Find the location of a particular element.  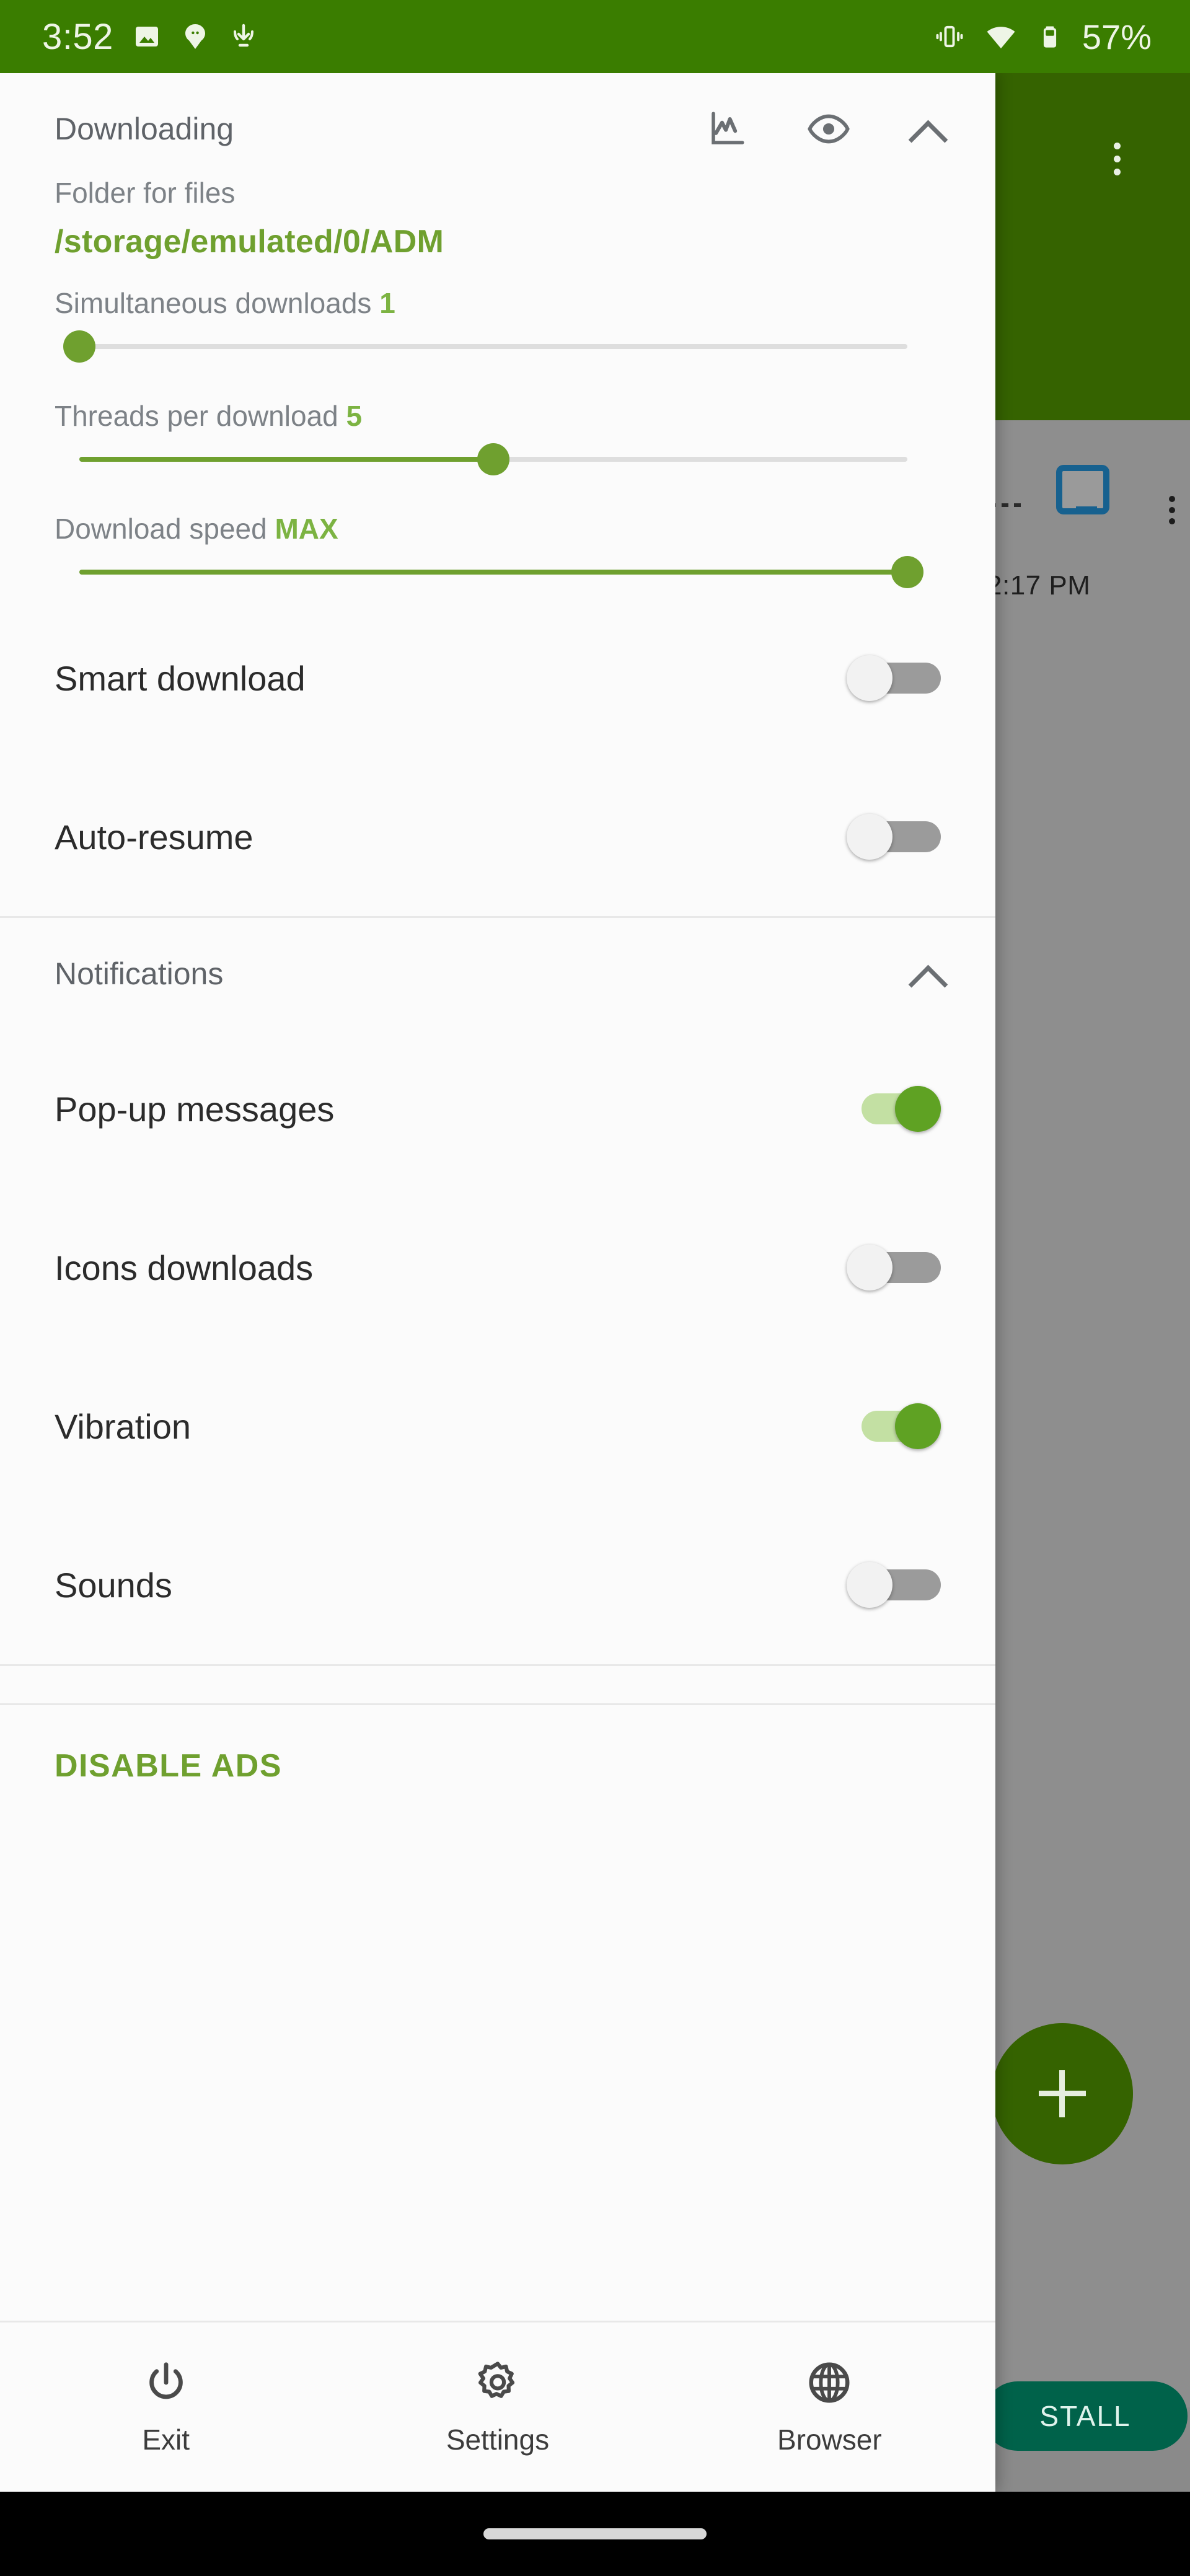

tablet-icon is located at coordinates (1082, 489).